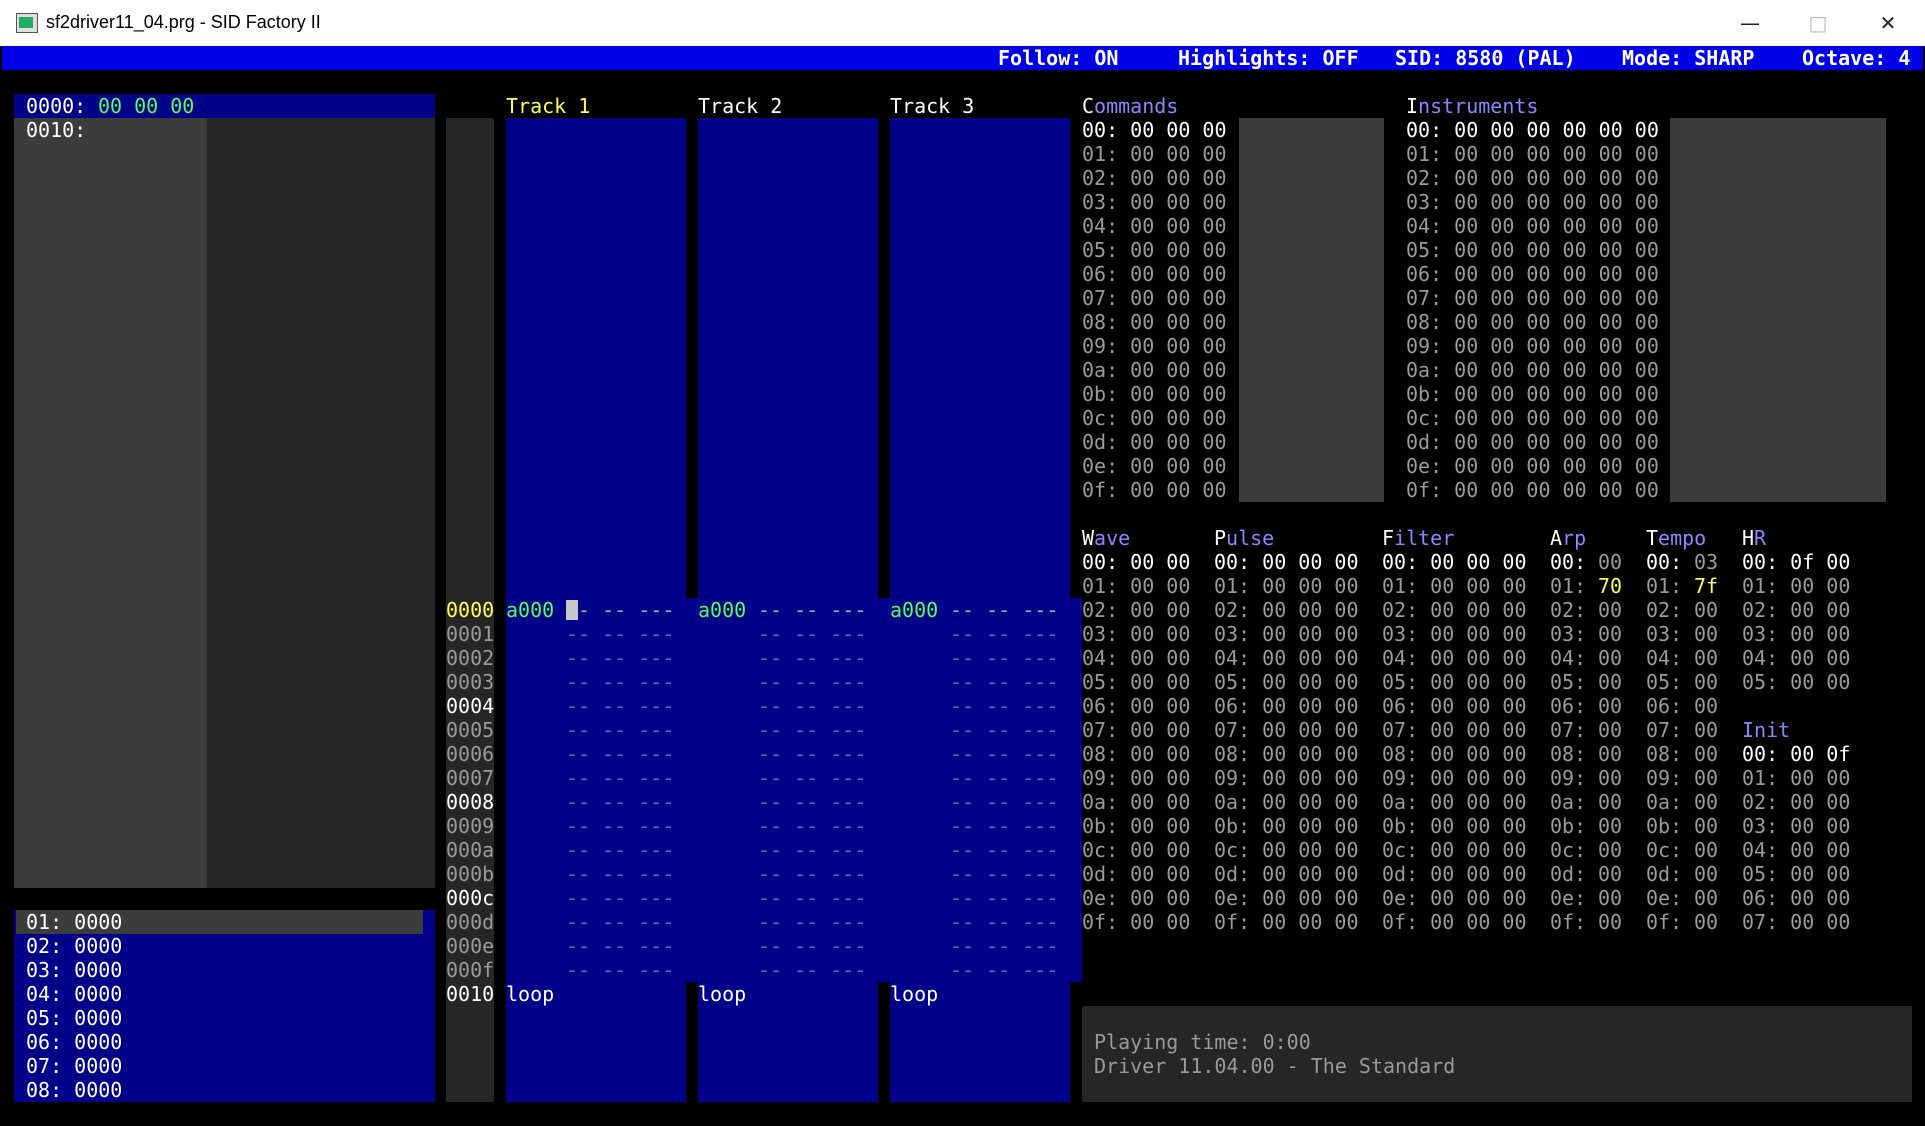 The image size is (1925, 1126). What do you see at coordinates (1454, 874) in the screenshot?
I see `filter-row: 0d: 00 00 00` at bounding box center [1454, 874].